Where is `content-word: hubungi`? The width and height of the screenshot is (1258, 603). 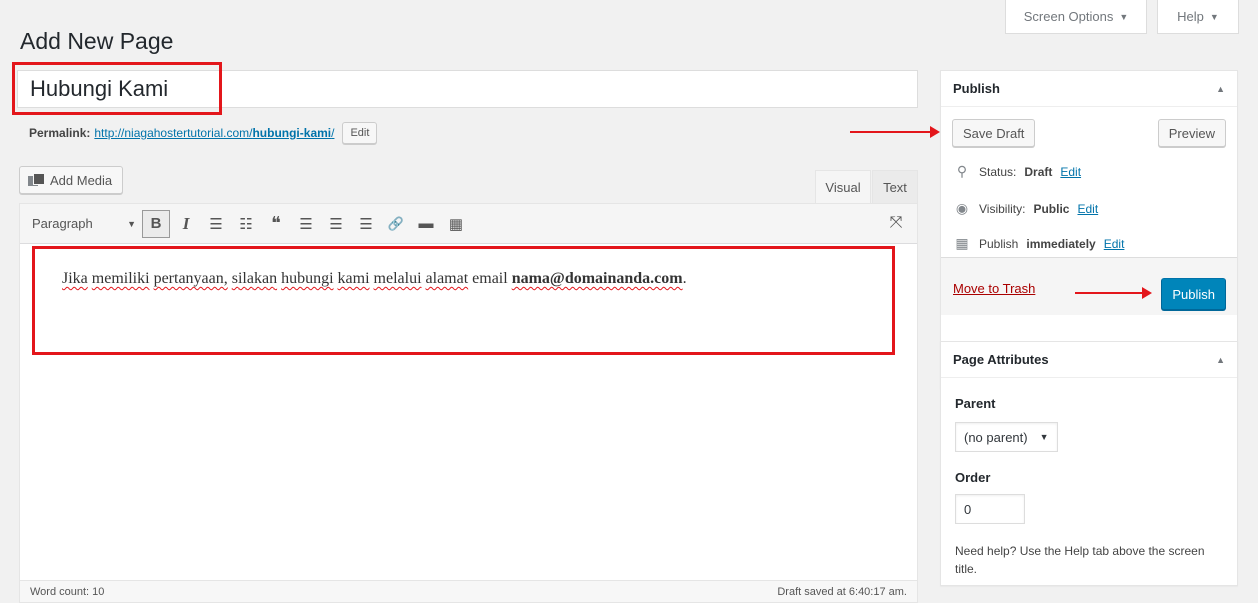 content-word: hubungi is located at coordinates (307, 278).